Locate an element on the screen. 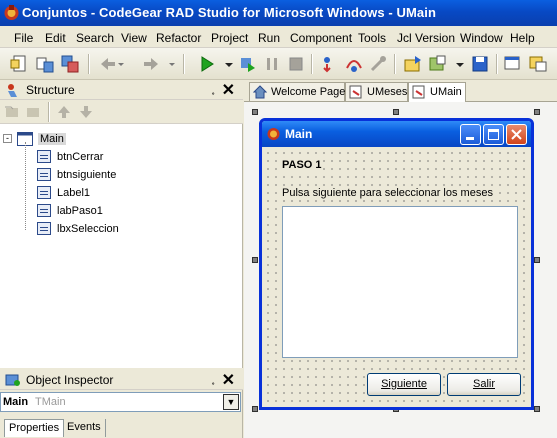 The width and height of the screenshot is (557, 438). save-all-icon is located at coordinates (70, 64).